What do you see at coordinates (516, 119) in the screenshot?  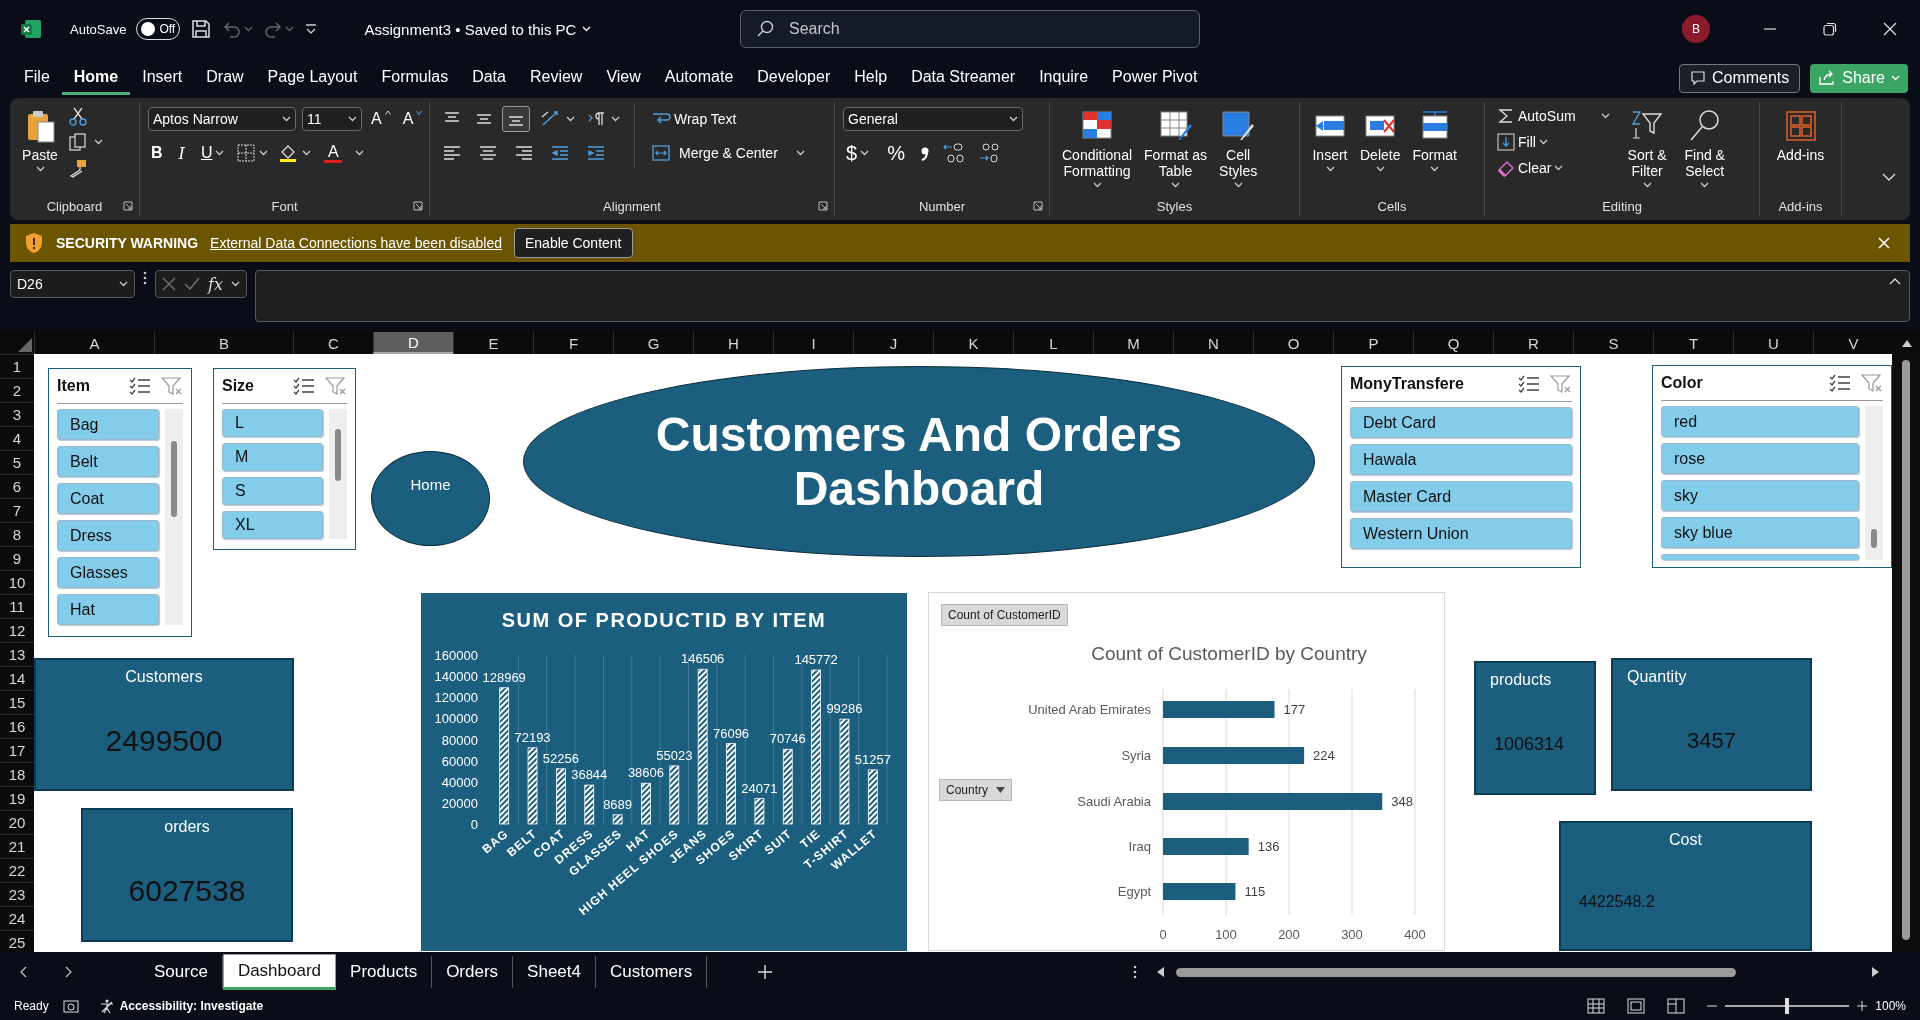 I see `vertical-align-button` at bounding box center [516, 119].